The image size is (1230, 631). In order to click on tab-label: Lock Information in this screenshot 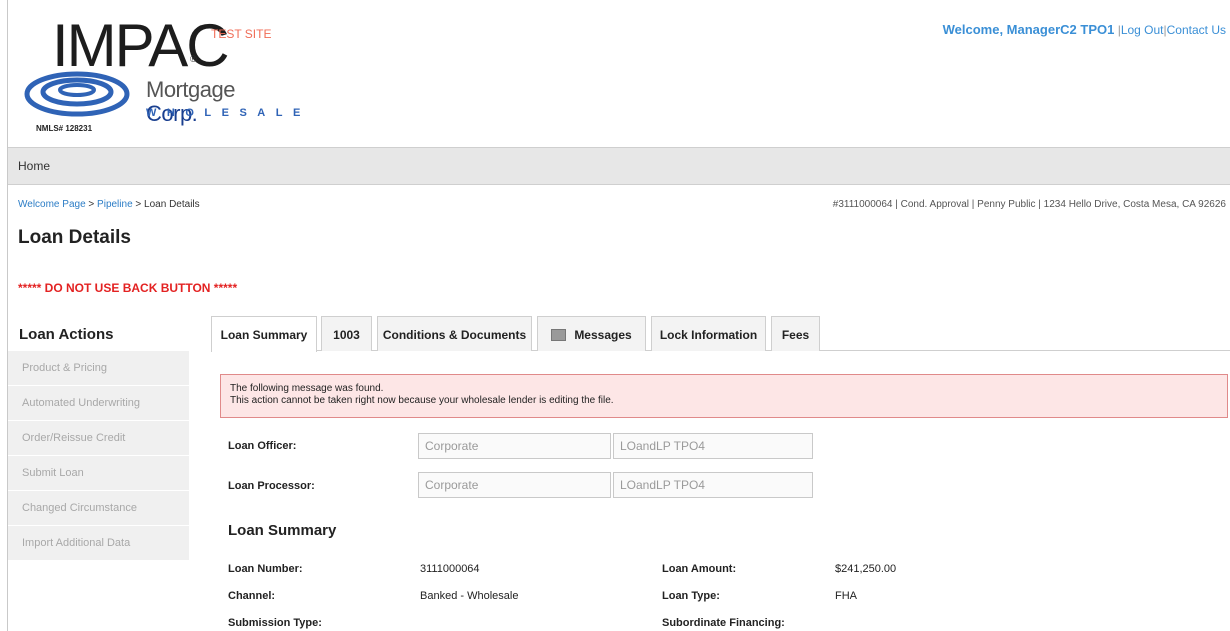, I will do `click(708, 335)`.